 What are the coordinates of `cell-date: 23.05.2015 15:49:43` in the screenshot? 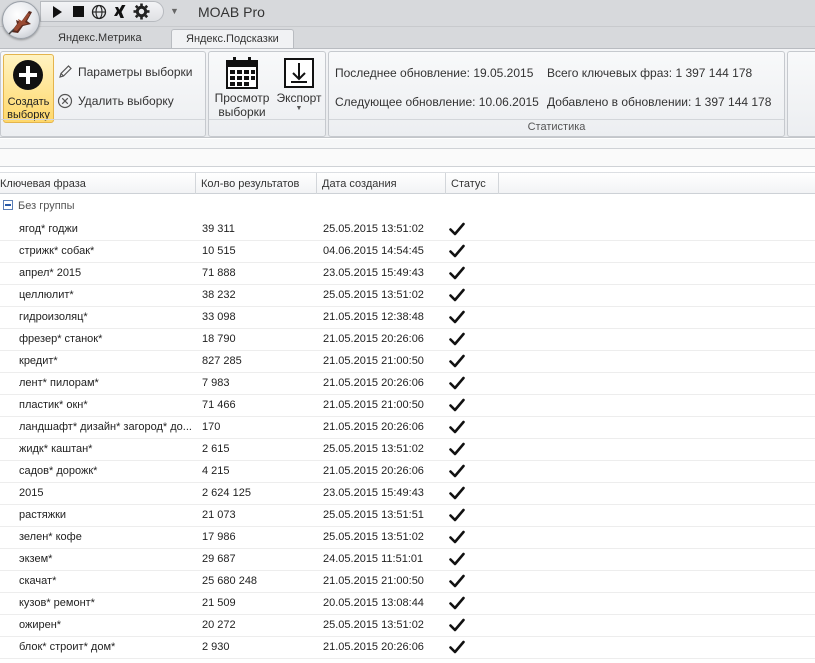 It's located at (373, 273).